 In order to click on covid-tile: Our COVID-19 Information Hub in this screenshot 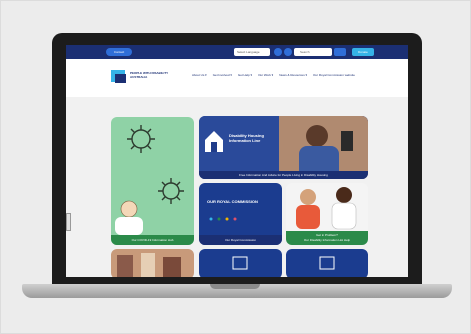, I will do `click(152, 181)`.